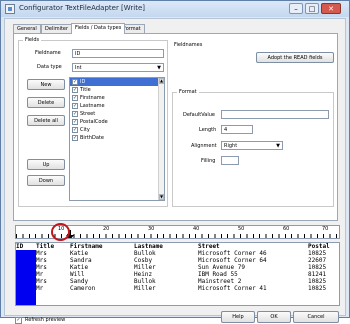  Describe the element at coordinates (10, 9) in the screenshot. I see `app-icon` at that location.